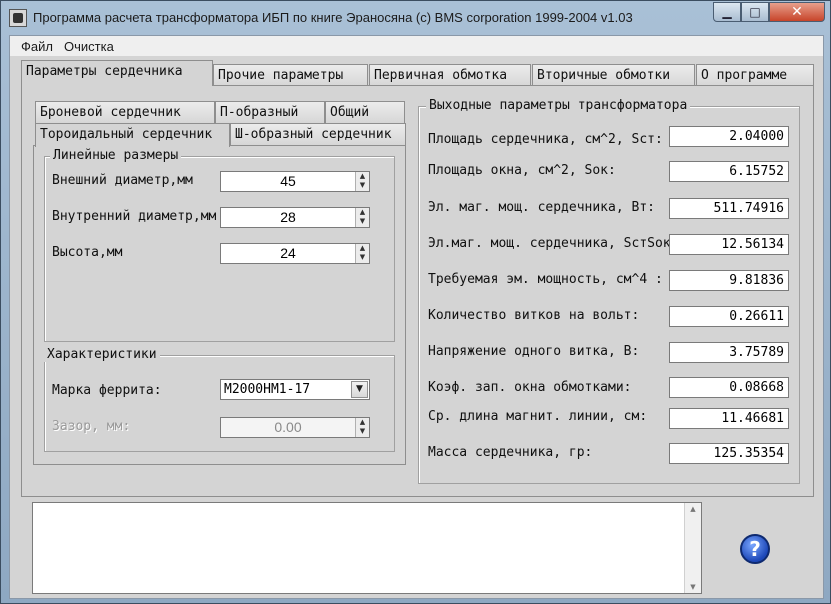 This screenshot has height=604, width=831. I want to click on outputs-title: Выходные параметры трансформатора, so click(558, 105).